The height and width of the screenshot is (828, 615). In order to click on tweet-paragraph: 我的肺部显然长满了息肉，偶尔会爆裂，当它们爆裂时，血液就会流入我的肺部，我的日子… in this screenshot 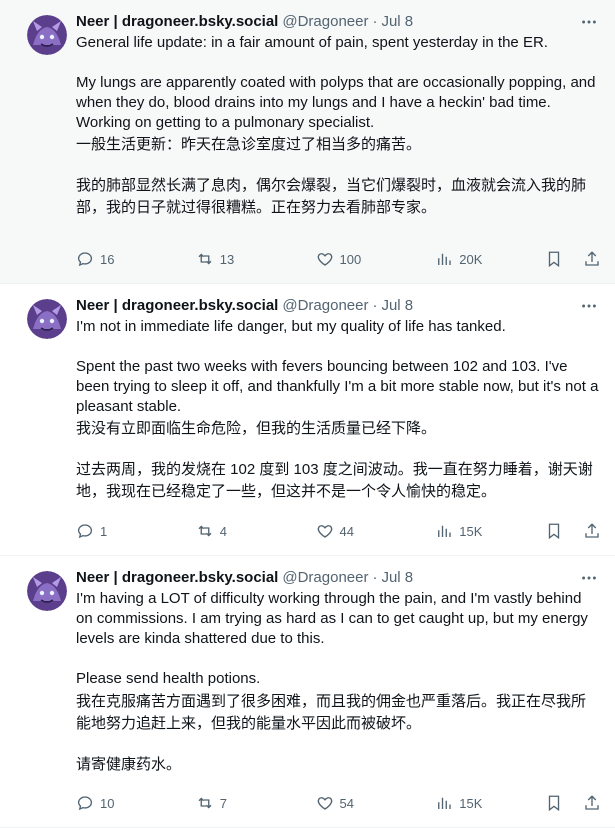, I will do `click(331, 196)`.